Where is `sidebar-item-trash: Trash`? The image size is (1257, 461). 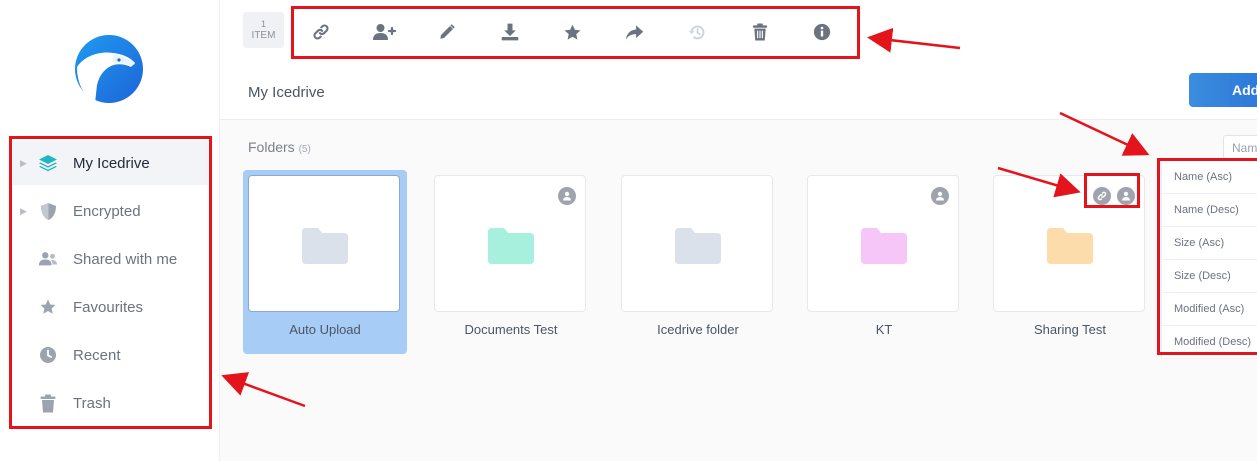
sidebar-item-trash: Trash is located at coordinates (110, 403).